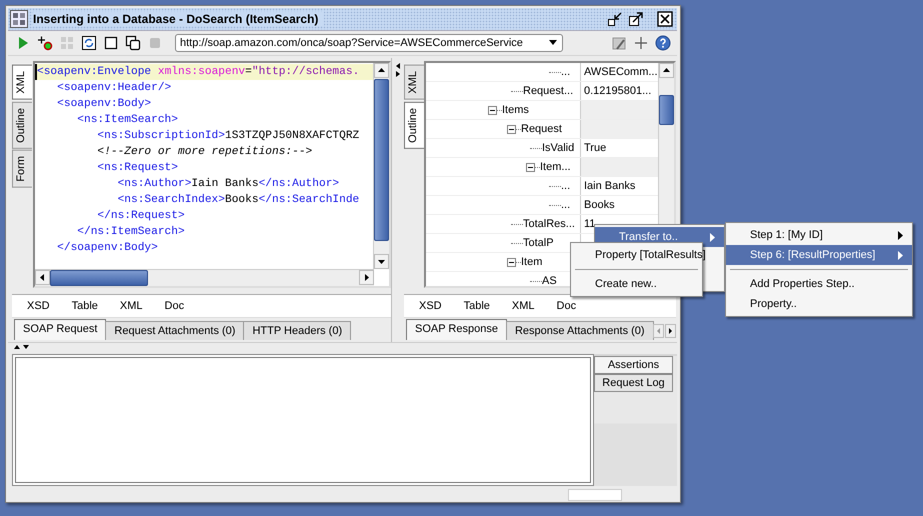  I want to click on menu-item: Add Properties Step.., so click(819, 284).